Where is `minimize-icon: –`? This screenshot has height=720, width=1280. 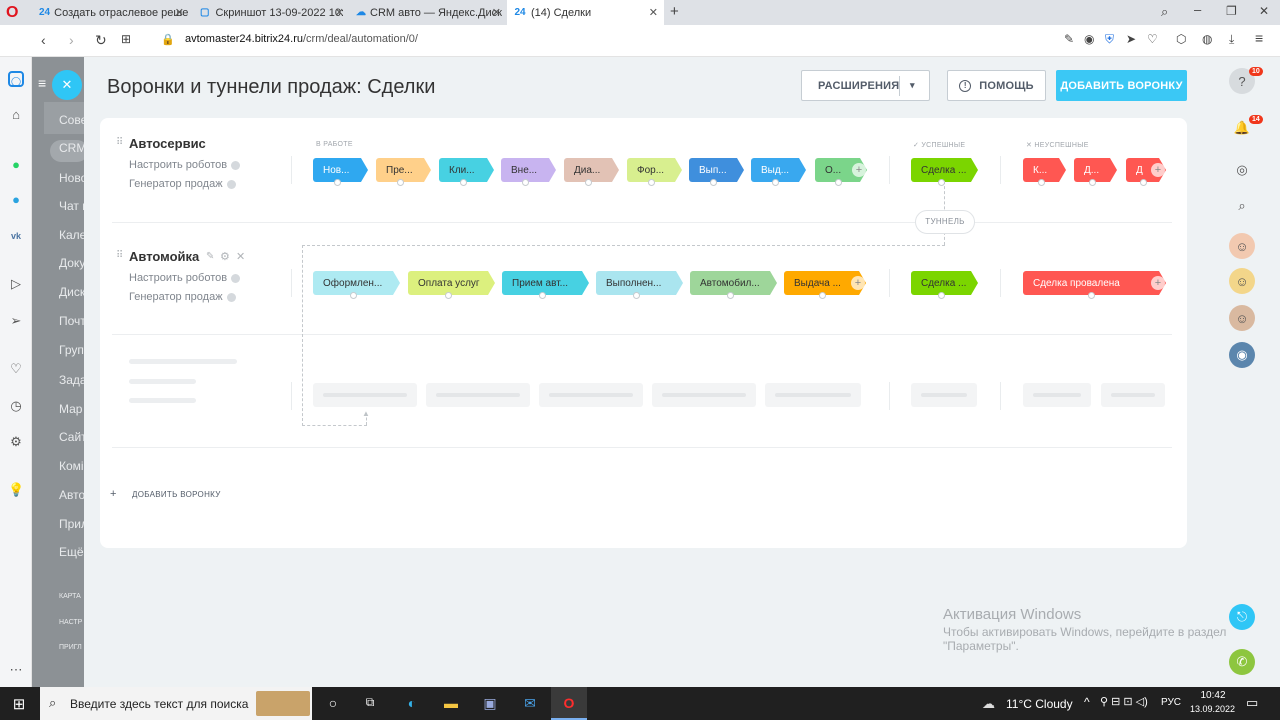
minimize-icon: – is located at coordinates (1197, 9).